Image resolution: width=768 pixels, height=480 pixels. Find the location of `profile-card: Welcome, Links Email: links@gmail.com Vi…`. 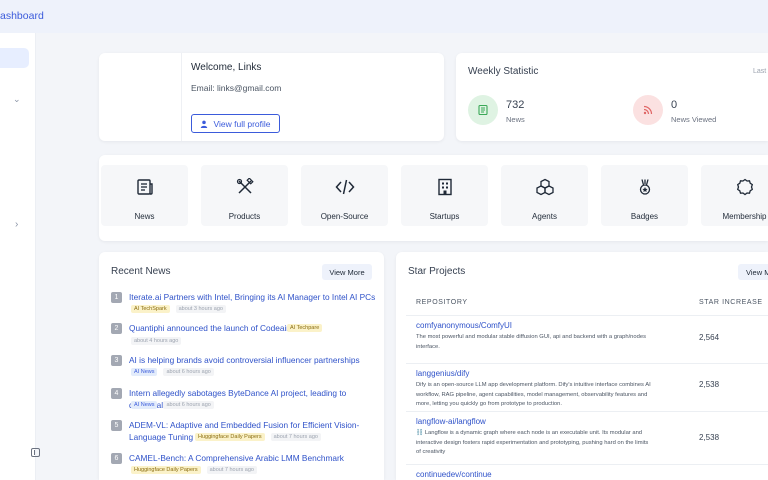

profile-card: Welcome, Links Email: links@gmail.com Vi… is located at coordinates (271, 97).